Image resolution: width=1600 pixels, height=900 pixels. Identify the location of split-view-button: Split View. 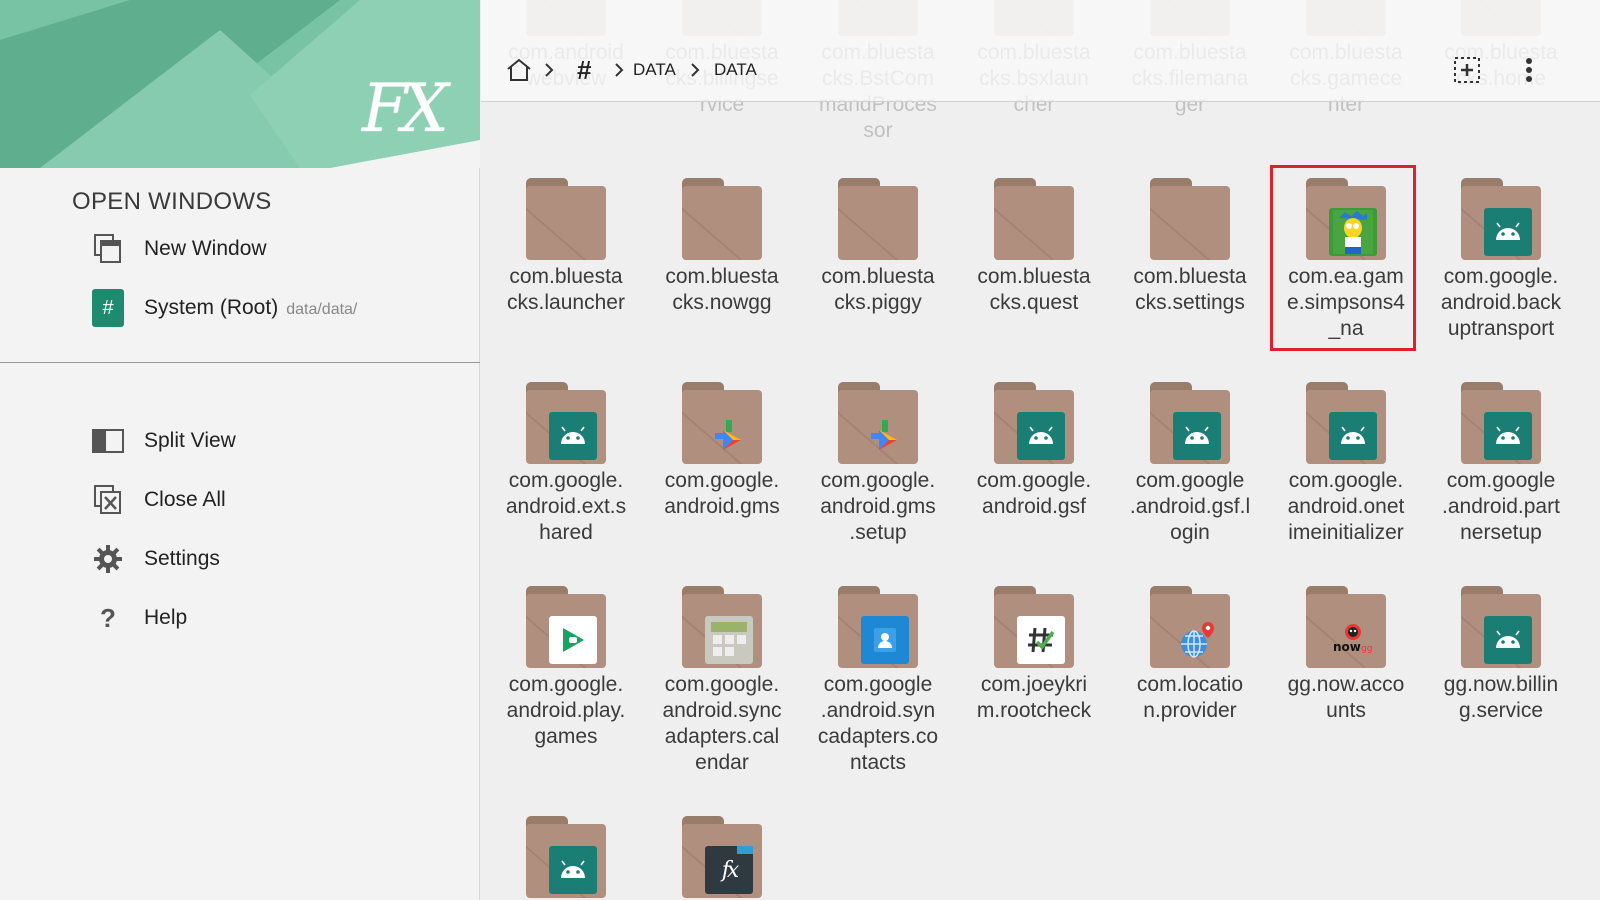
(164, 441).